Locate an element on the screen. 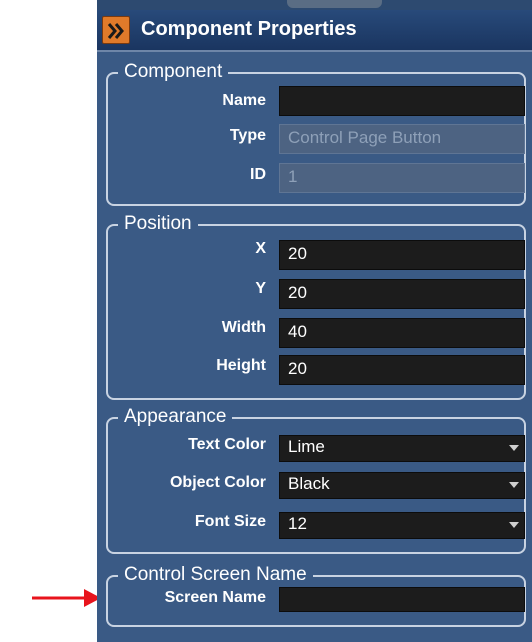 This screenshot has width=532, height=642. panel-top-tab is located at coordinates (334, 4).